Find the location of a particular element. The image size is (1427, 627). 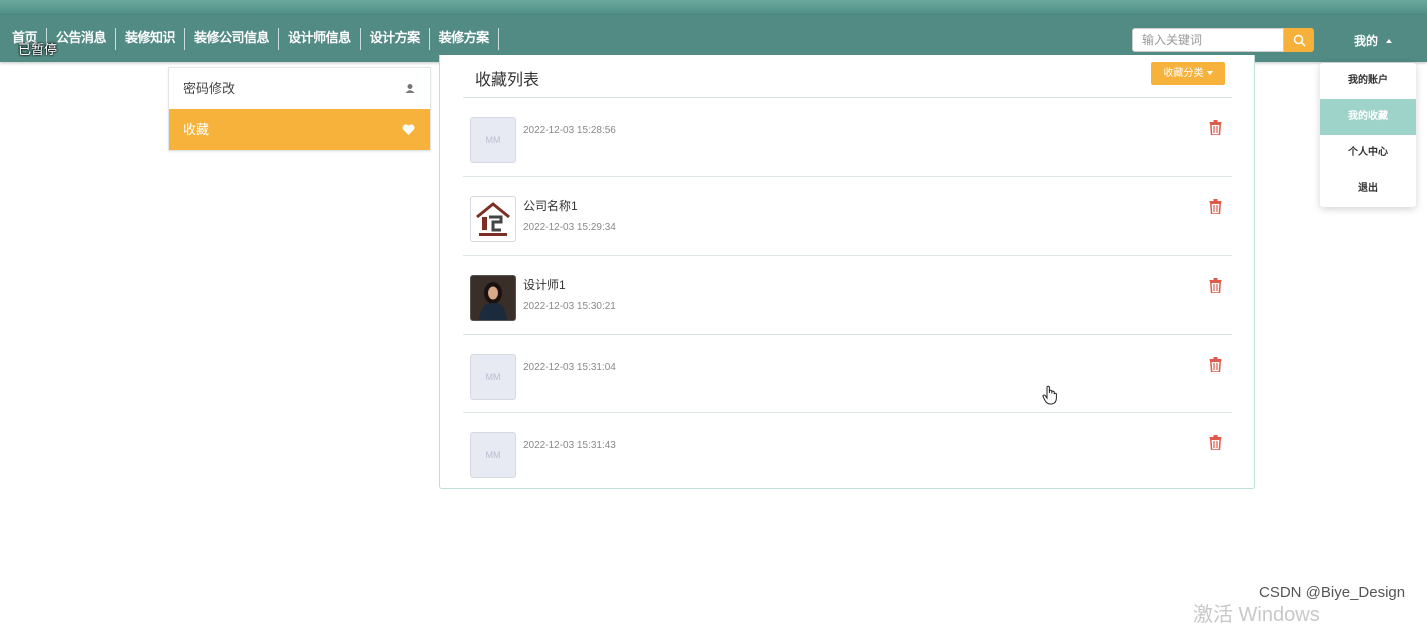

menu-personal-center: 个人中心 is located at coordinates (1368, 153).